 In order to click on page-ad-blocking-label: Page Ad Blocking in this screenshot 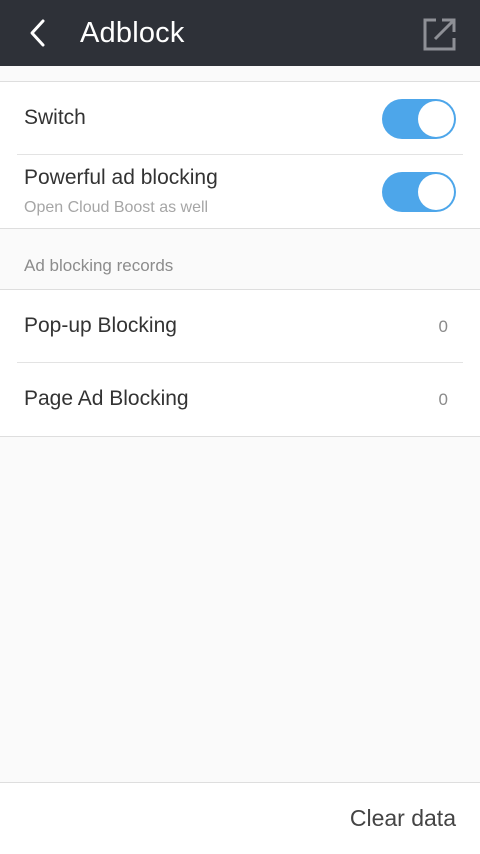, I will do `click(106, 398)`.